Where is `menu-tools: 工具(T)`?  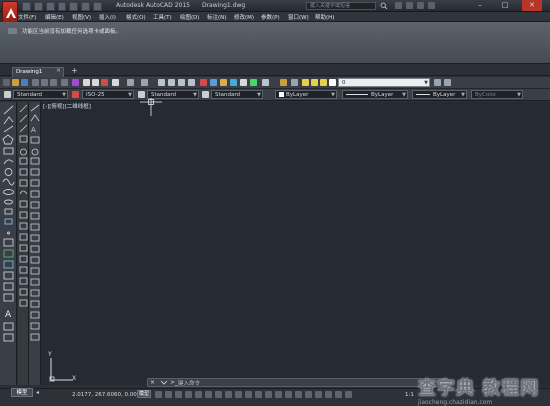
menu-tools: 工具(T) is located at coordinates (166, 16).